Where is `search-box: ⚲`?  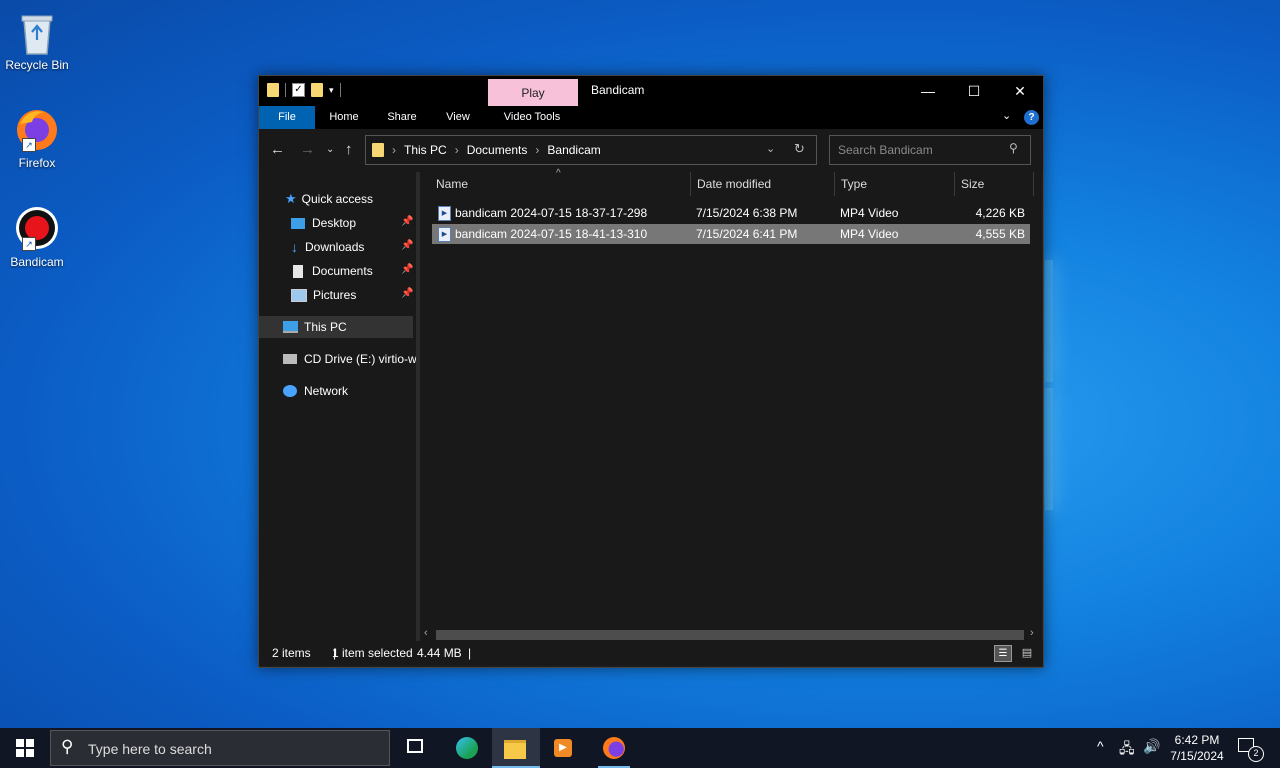
search-box: ⚲ is located at coordinates (930, 150).